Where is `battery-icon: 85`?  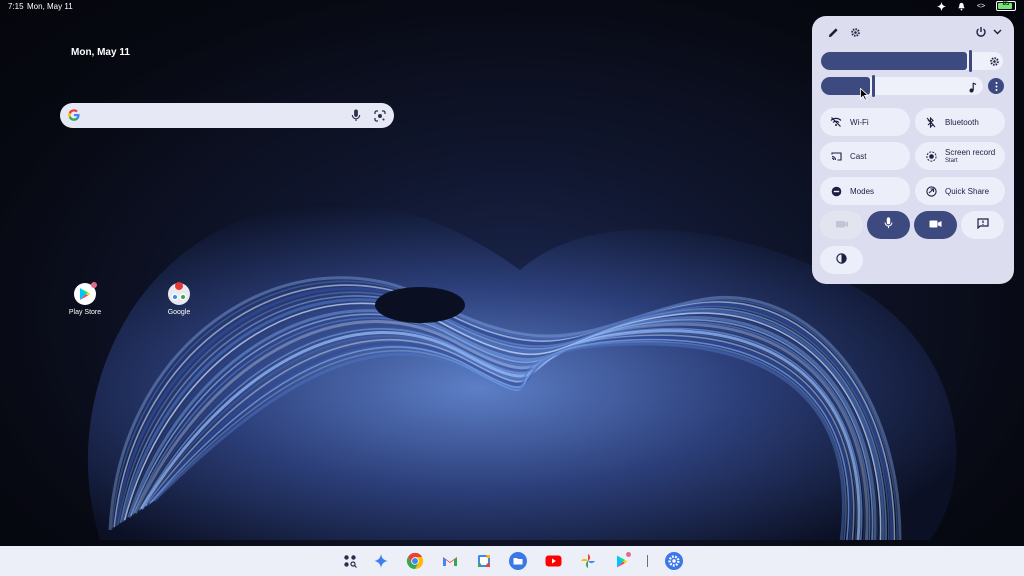
battery-icon: 85 is located at coordinates (1006, 6).